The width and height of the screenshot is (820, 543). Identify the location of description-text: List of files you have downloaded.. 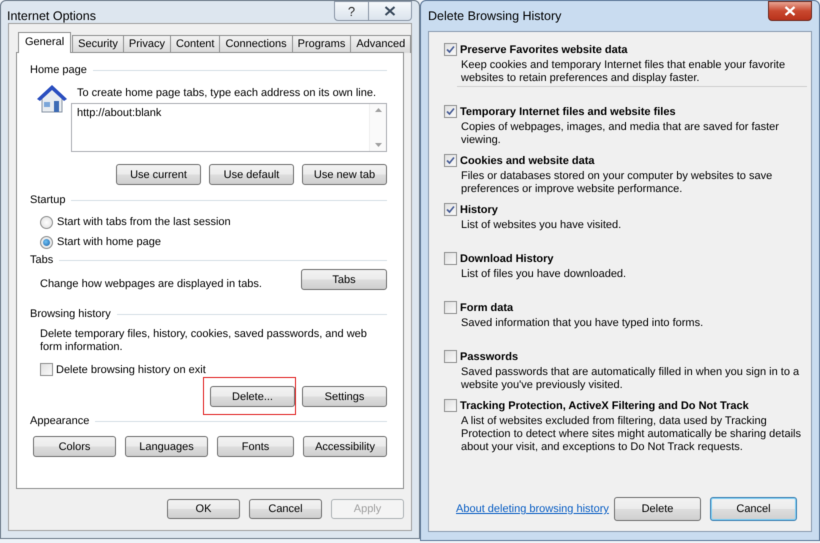
(544, 274).